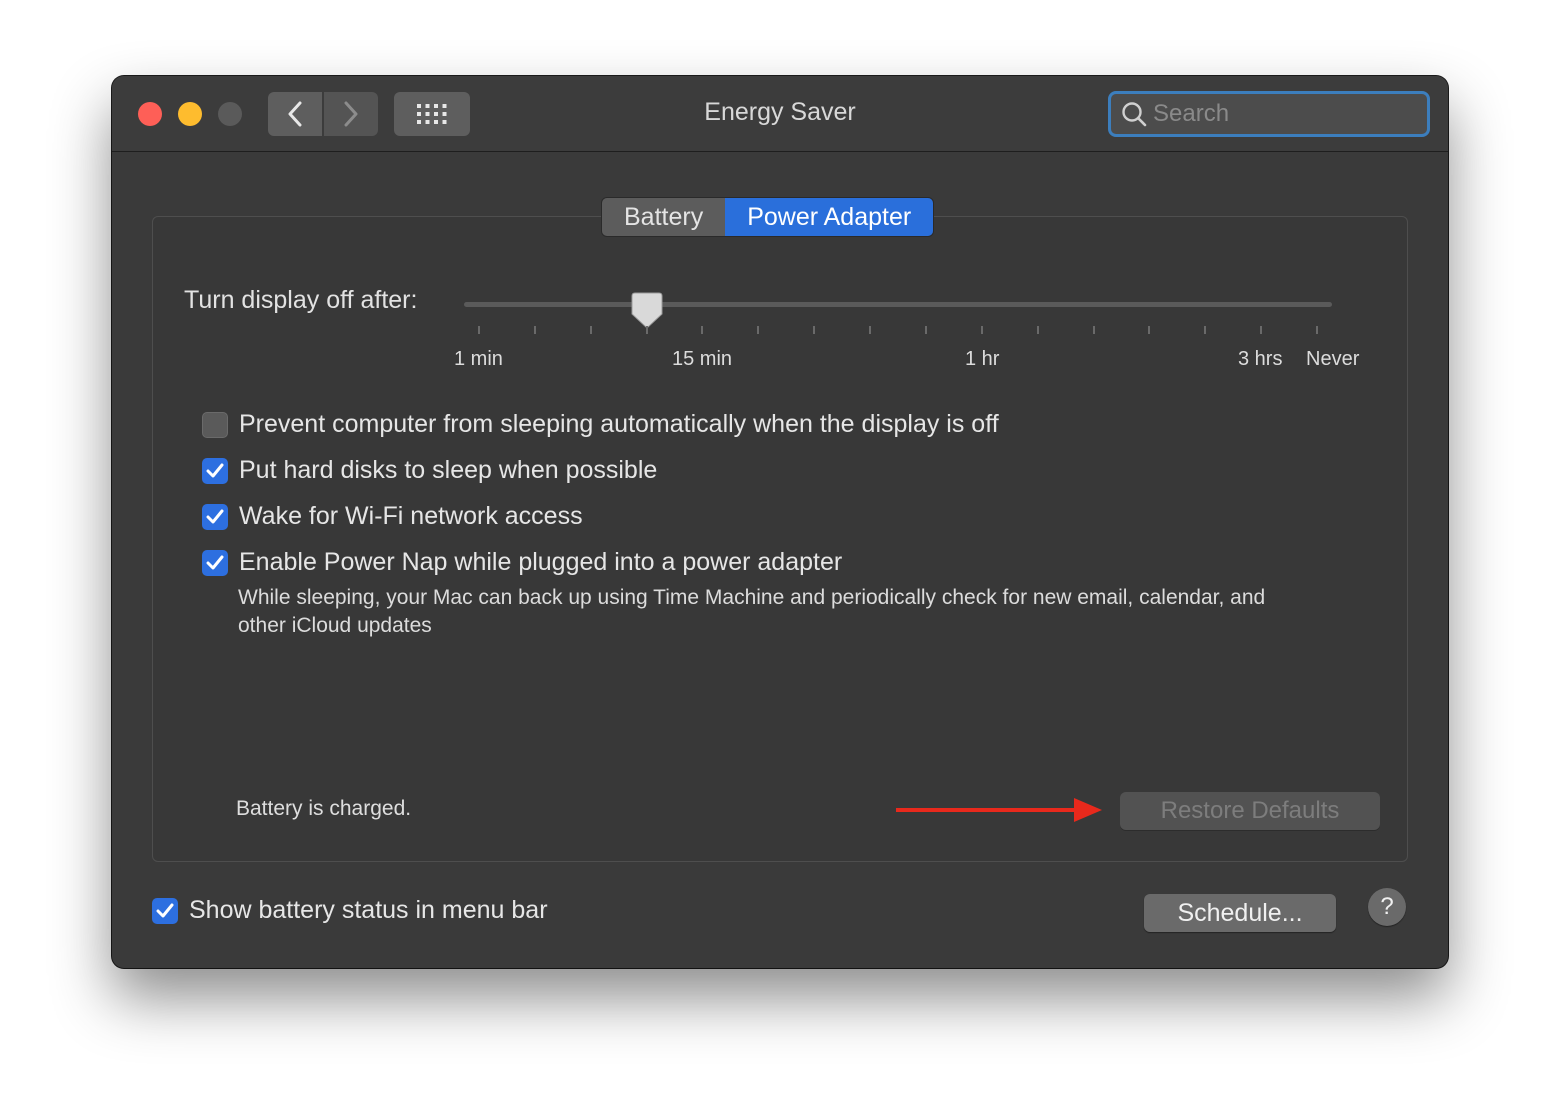 The height and width of the screenshot is (1118, 1560). Describe the element at coordinates (829, 217) in the screenshot. I see `tab-power-adapter: Power Adapter` at that location.